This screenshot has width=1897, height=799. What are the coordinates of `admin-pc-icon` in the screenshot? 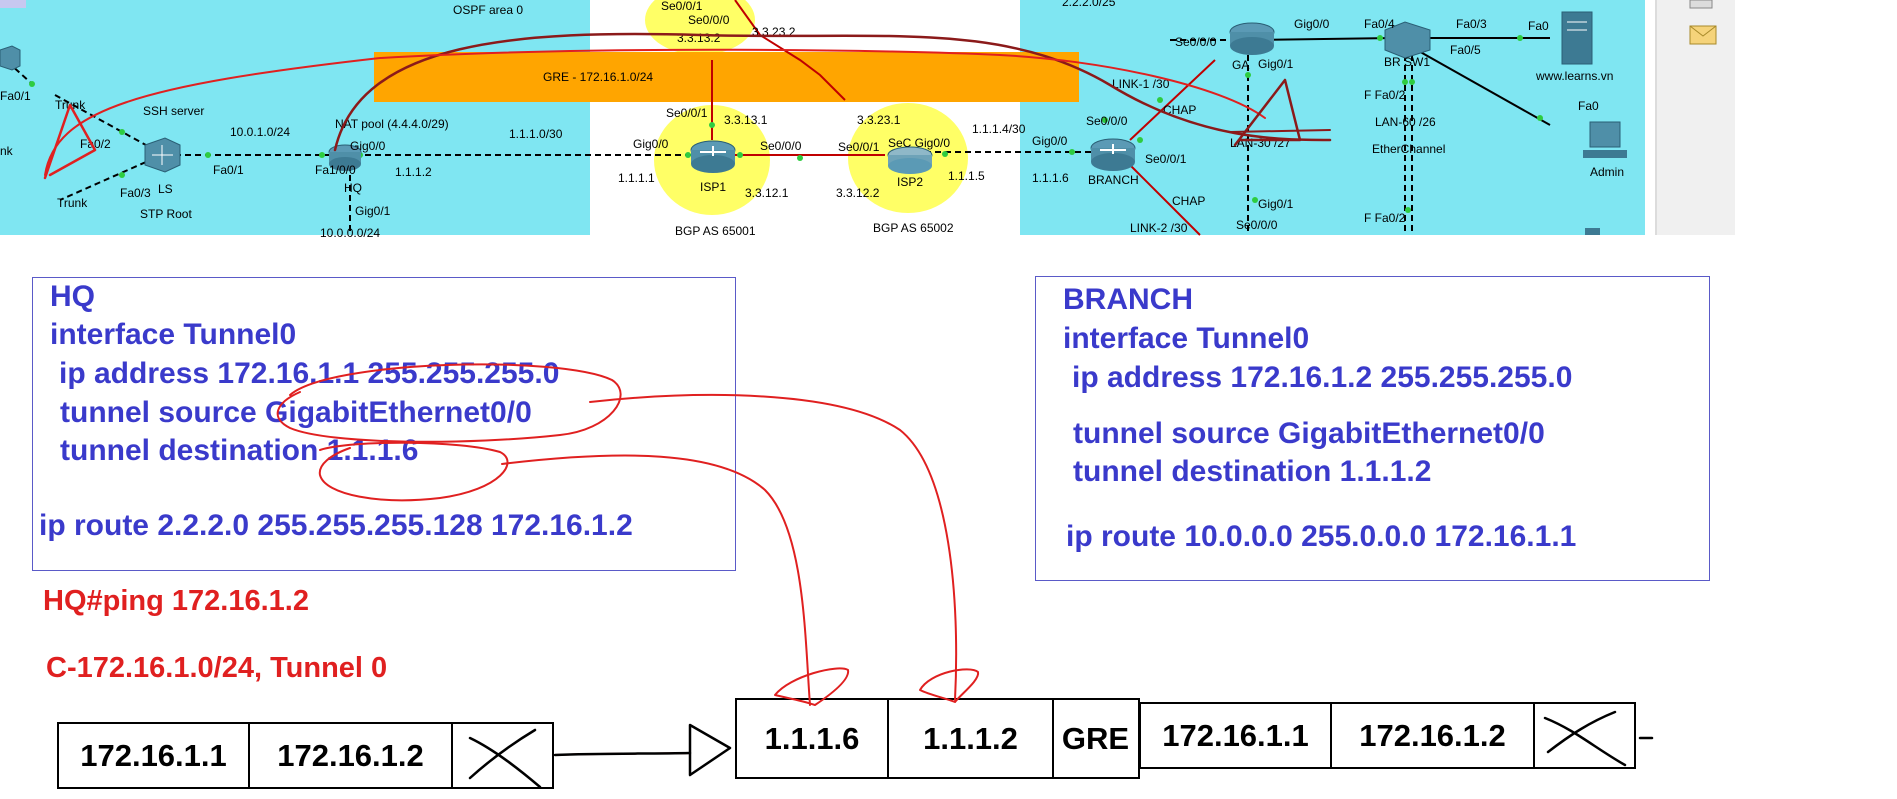 It's located at (1605, 139).